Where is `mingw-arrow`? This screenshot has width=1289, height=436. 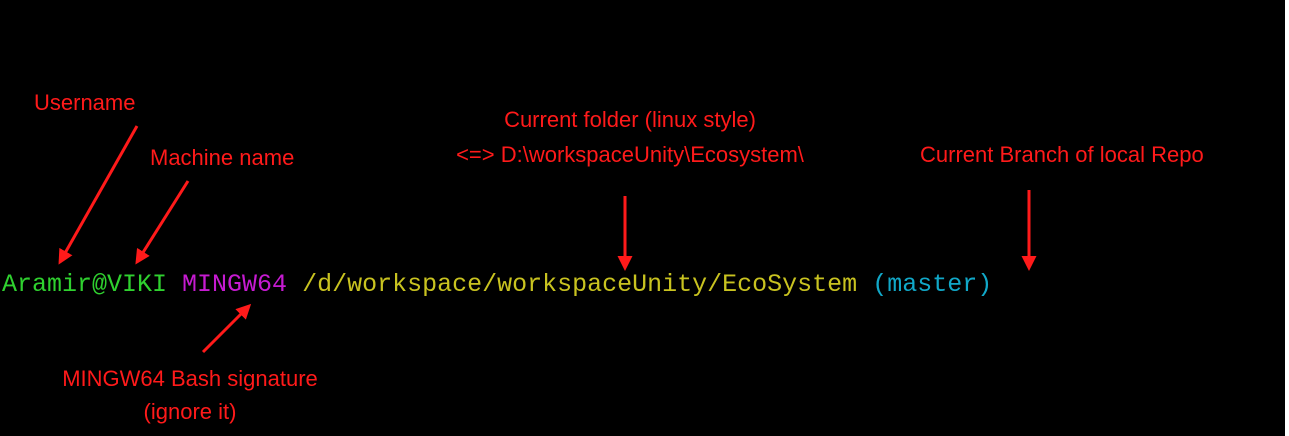 mingw-arrow is located at coordinates (226, 328).